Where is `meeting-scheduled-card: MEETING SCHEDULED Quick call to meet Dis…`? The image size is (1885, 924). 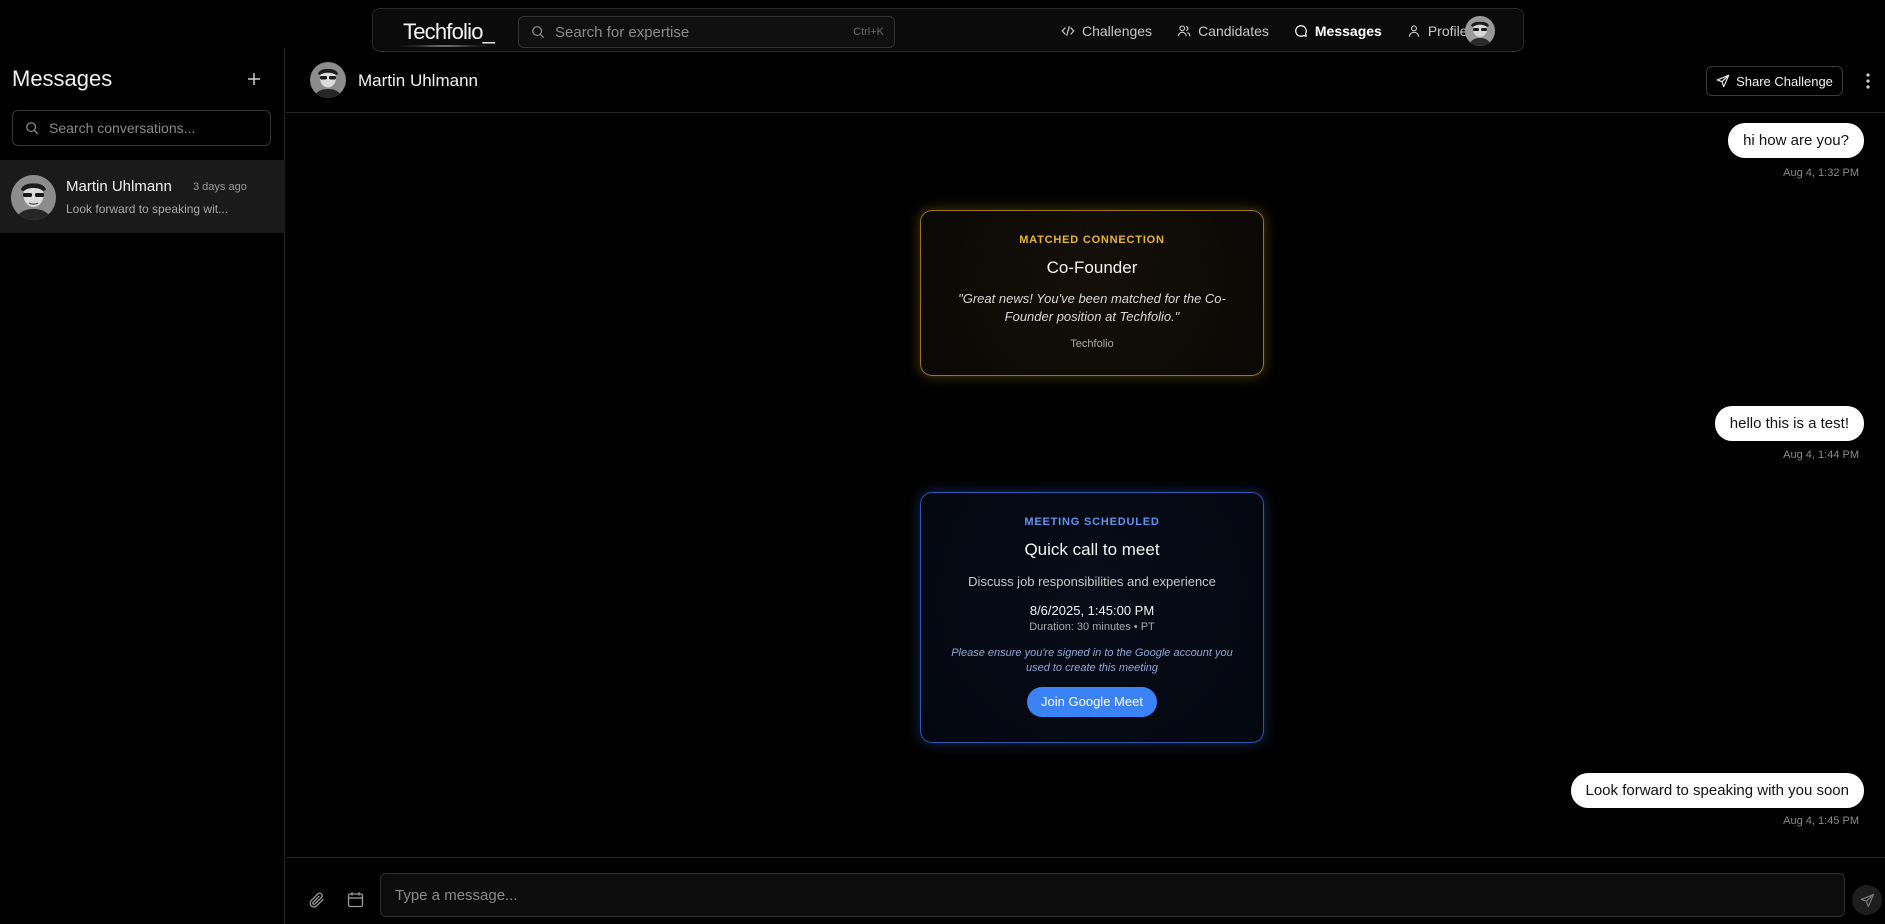 meeting-scheduled-card: MEETING SCHEDULED Quick call to meet Dis… is located at coordinates (1092, 617).